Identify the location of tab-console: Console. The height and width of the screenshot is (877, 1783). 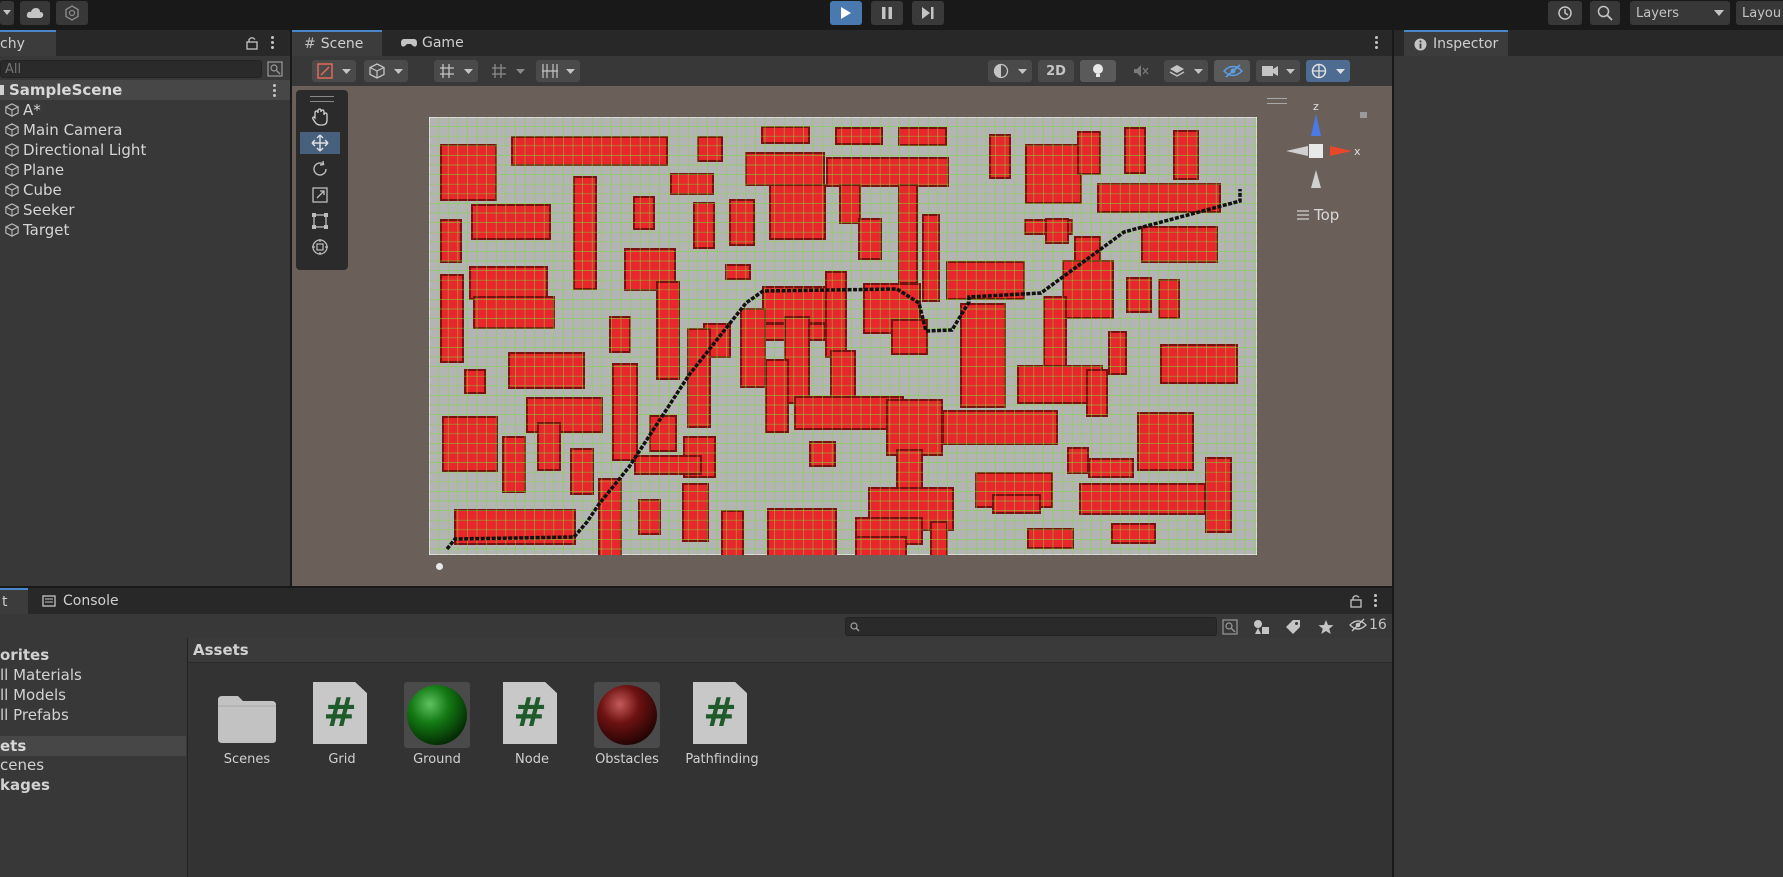
(85, 601).